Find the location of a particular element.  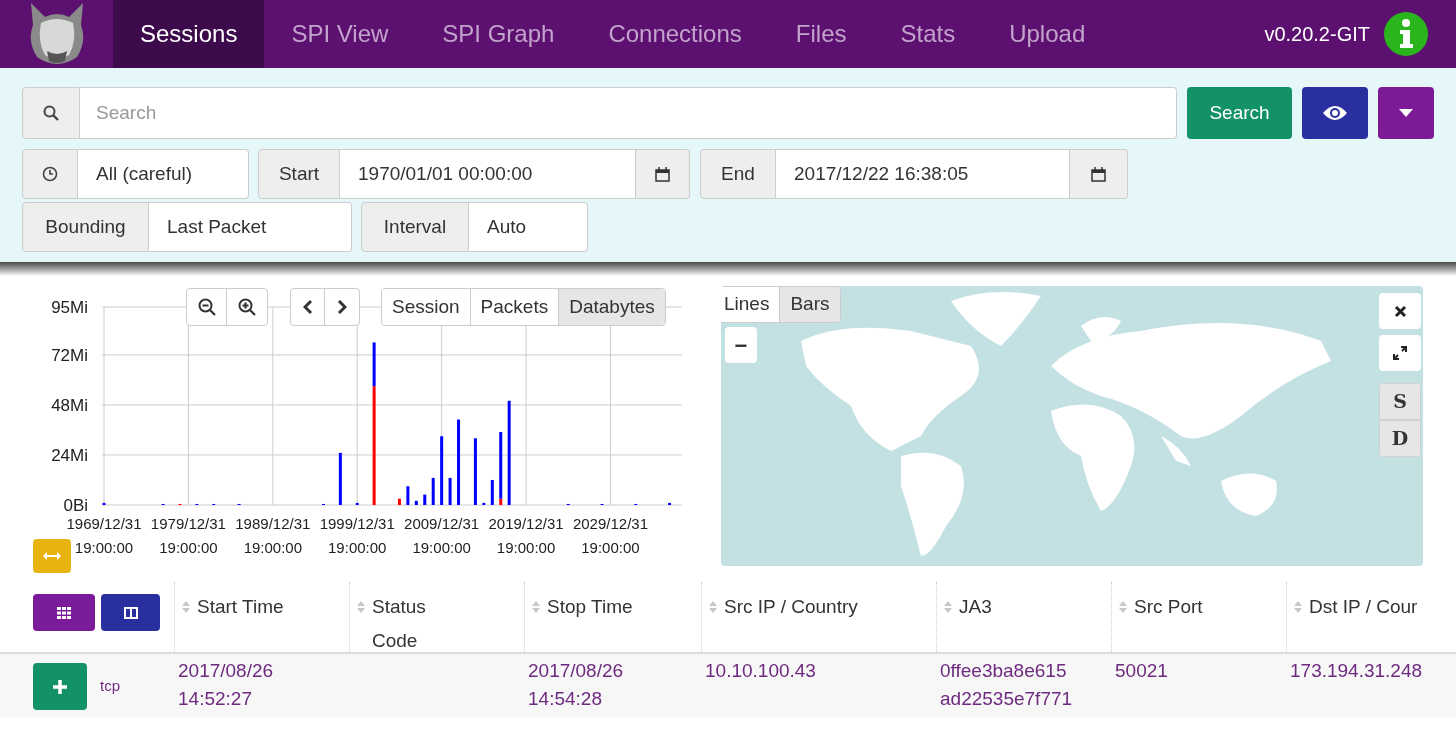

search-icon is located at coordinates (51, 113).